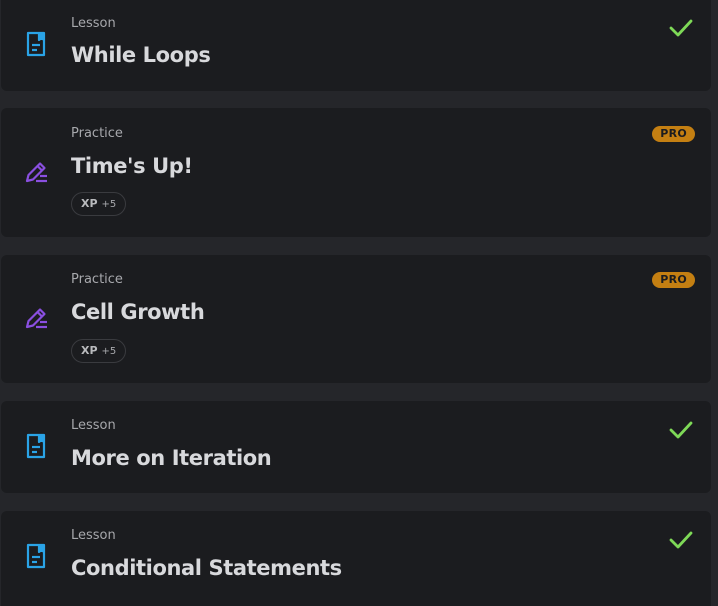 This screenshot has width=718, height=606. What do you see at coordinates (138, 312) in the screenshot?
I see `item-title: Cell Growth` at bounding box center [138, 312].